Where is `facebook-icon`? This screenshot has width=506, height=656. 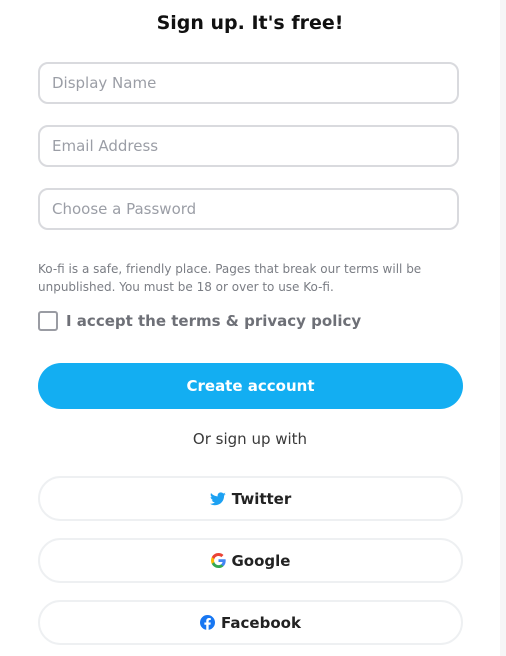
facebook-icon is located at coordinates (208, 622).